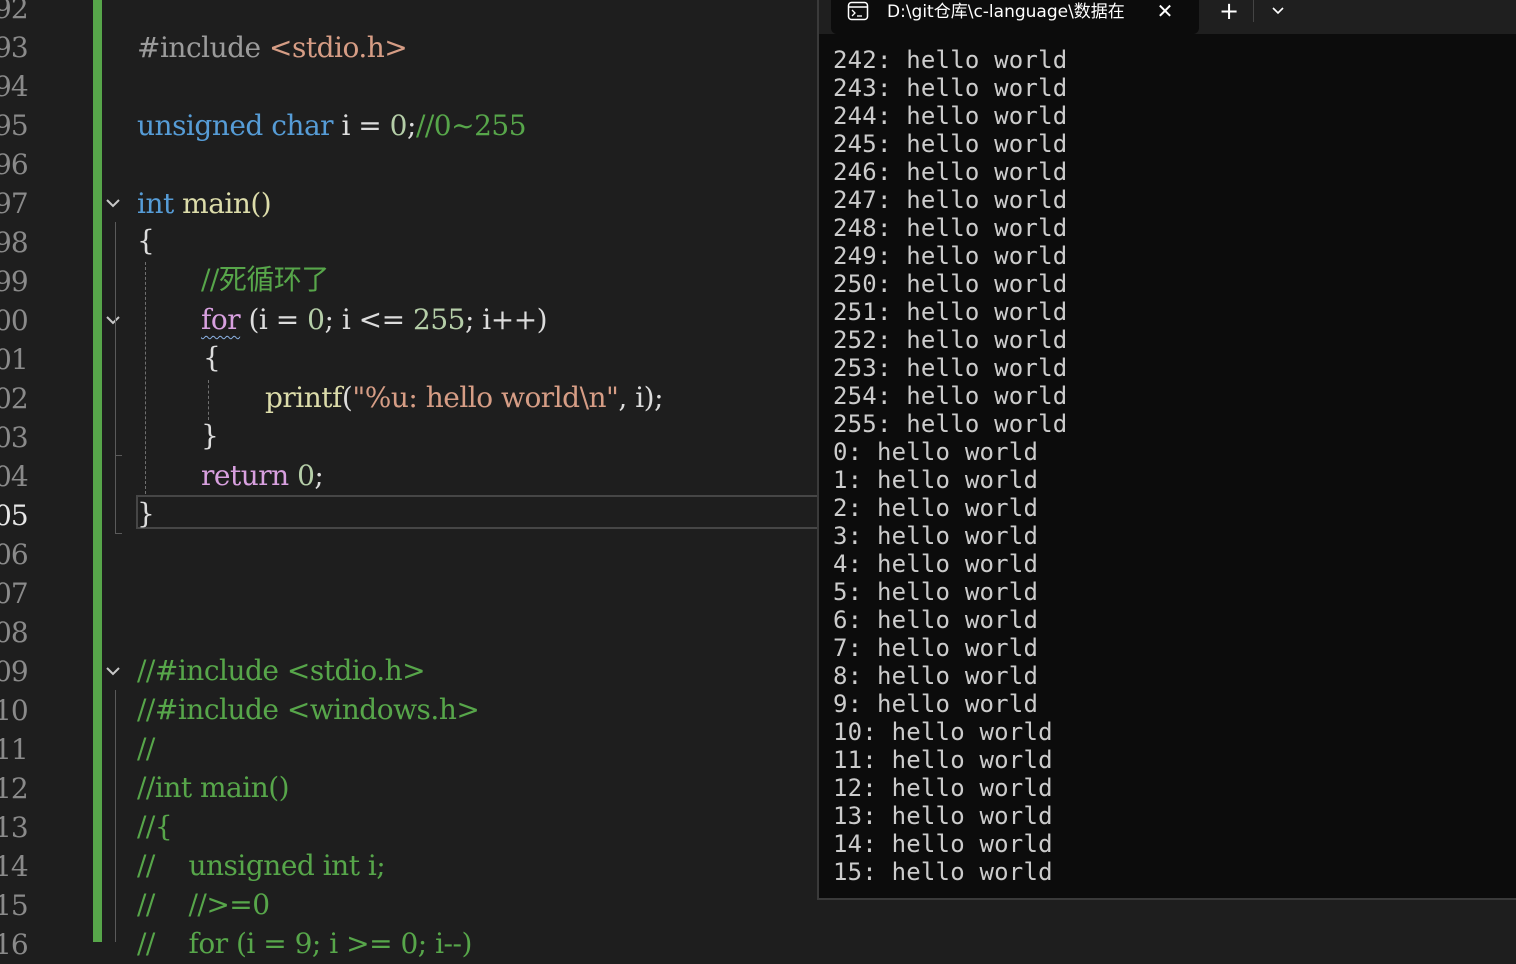 The image size is (1516, 964). Describe the element at coordinates (936, 536) in the screenshot. I see `terminal-line: 3: hello world` at that location.